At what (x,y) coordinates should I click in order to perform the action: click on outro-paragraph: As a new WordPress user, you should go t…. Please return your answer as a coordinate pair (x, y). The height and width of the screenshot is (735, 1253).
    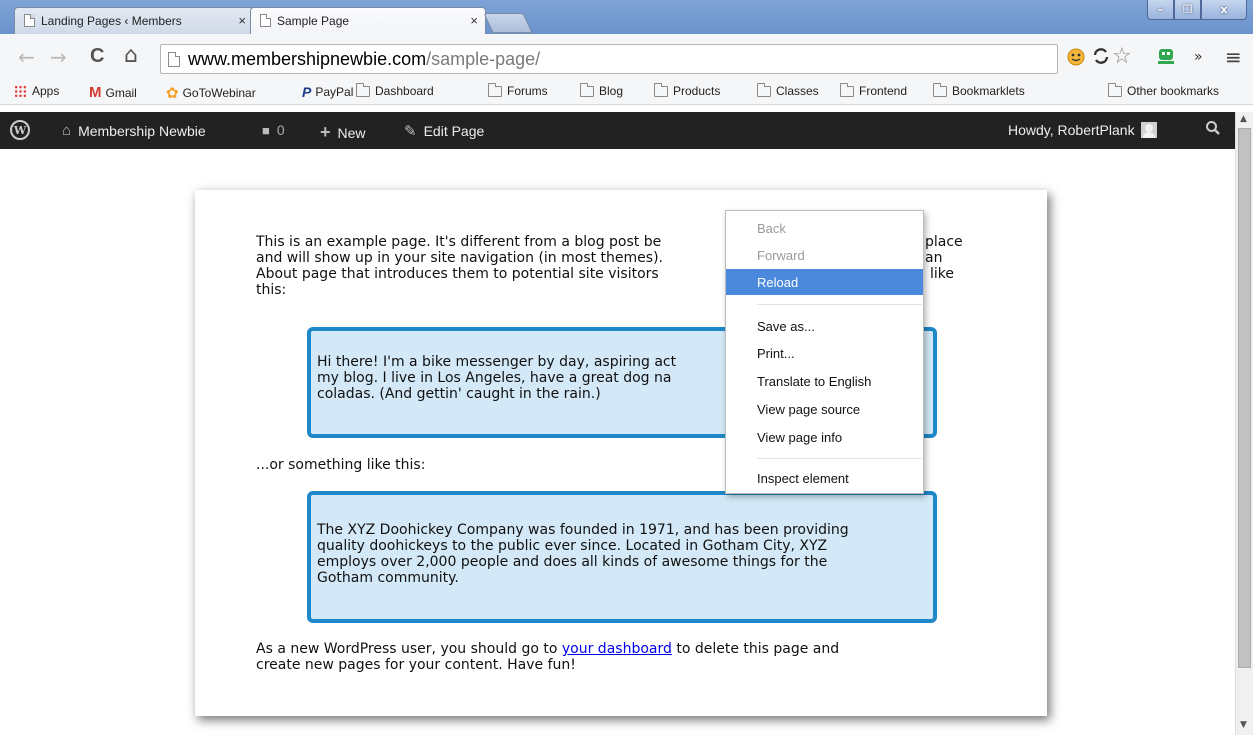
    Looking at the image, I should click on (548, 657).